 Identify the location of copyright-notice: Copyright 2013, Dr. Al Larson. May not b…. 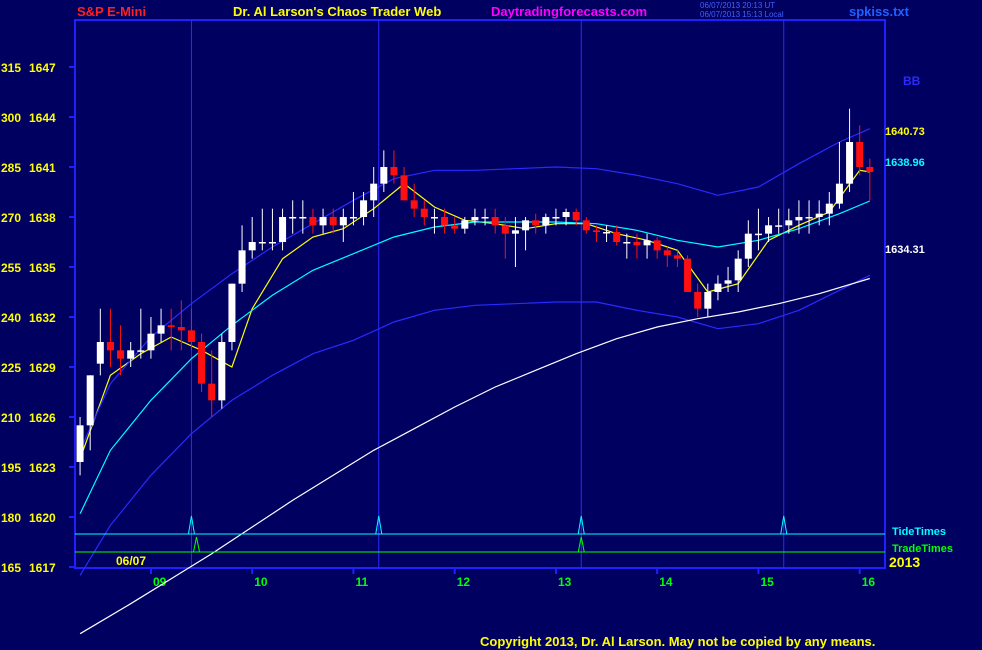
(678, 641).